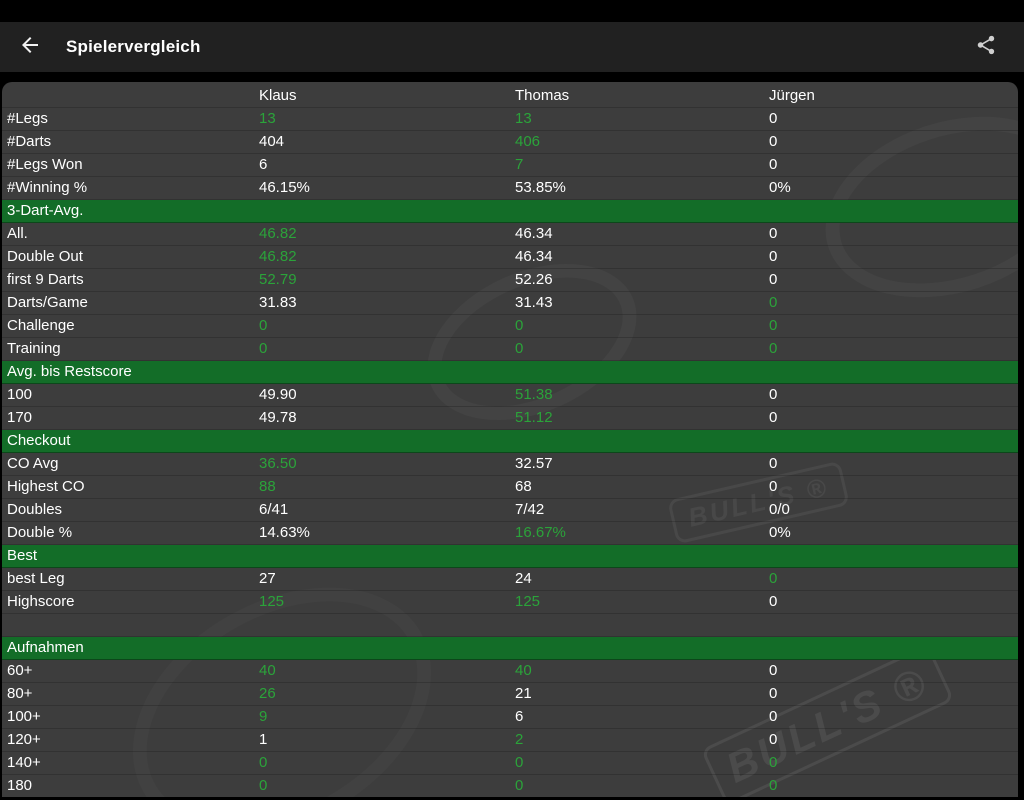 The width and height of the screenshot is (1024, 800). Describe the element at coordinates (267, 486) in the screenshot. I see `cell-klaus: 88` at that location.